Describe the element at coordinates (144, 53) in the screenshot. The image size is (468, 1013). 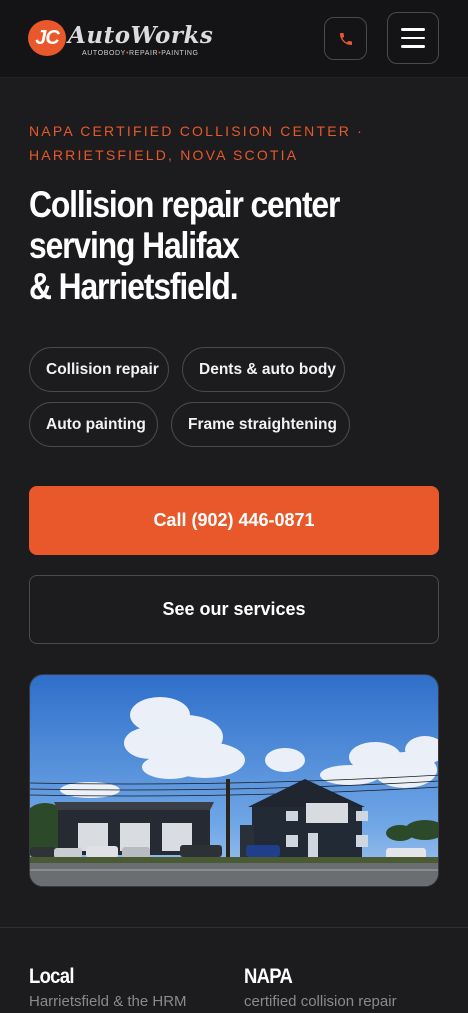
I see `tagline-repair: REPAIR` at that location.